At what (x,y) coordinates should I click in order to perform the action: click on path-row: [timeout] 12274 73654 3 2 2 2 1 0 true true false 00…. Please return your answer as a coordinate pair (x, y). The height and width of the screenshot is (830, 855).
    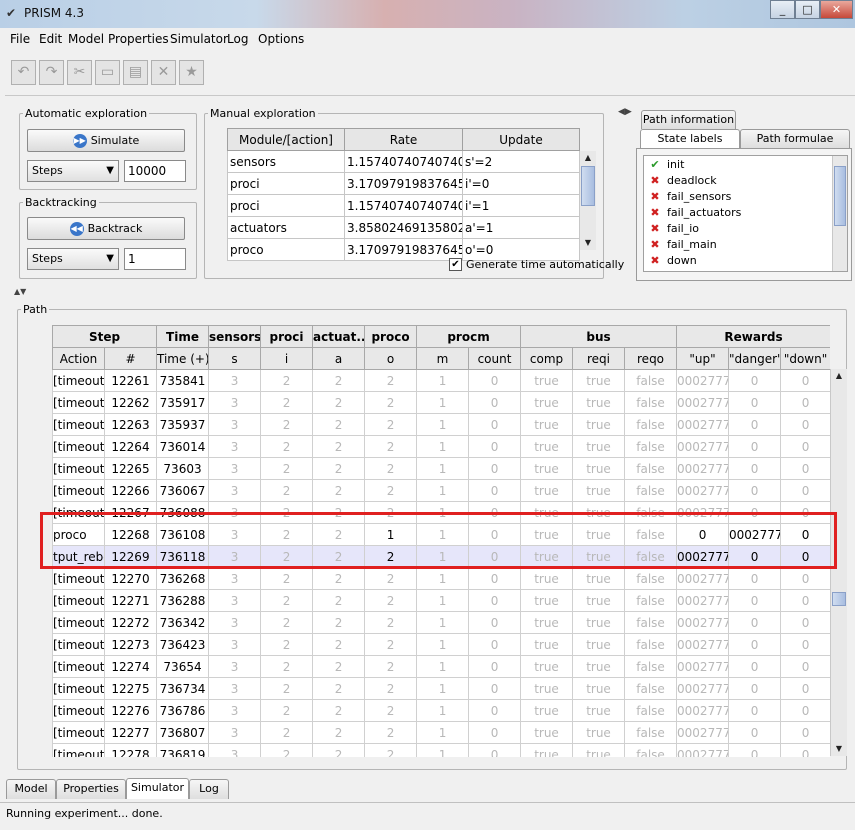
    Looking at the image, I should click on (441, 666).